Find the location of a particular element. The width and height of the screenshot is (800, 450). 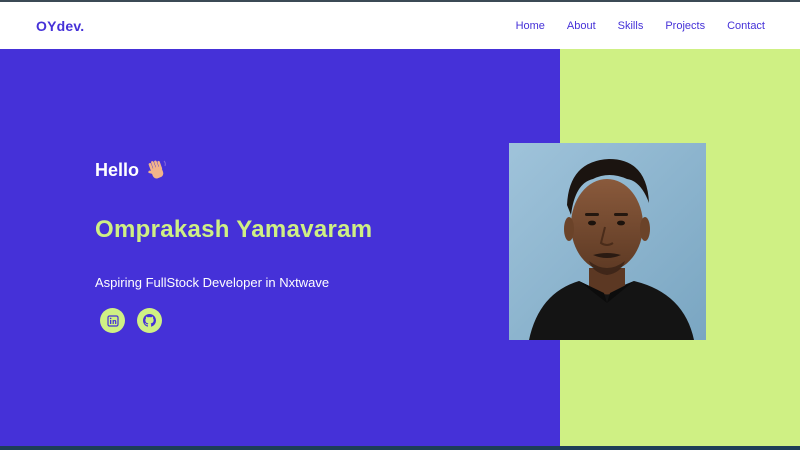

linkedin-button is located at coordinates (112, 320).